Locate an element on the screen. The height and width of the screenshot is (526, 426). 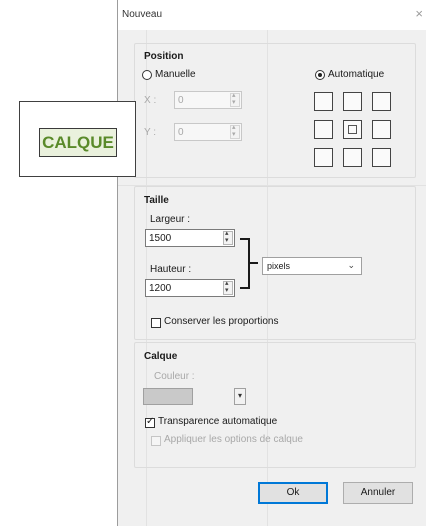
height-spinner: 1200 is located at coordinates (190, 288).